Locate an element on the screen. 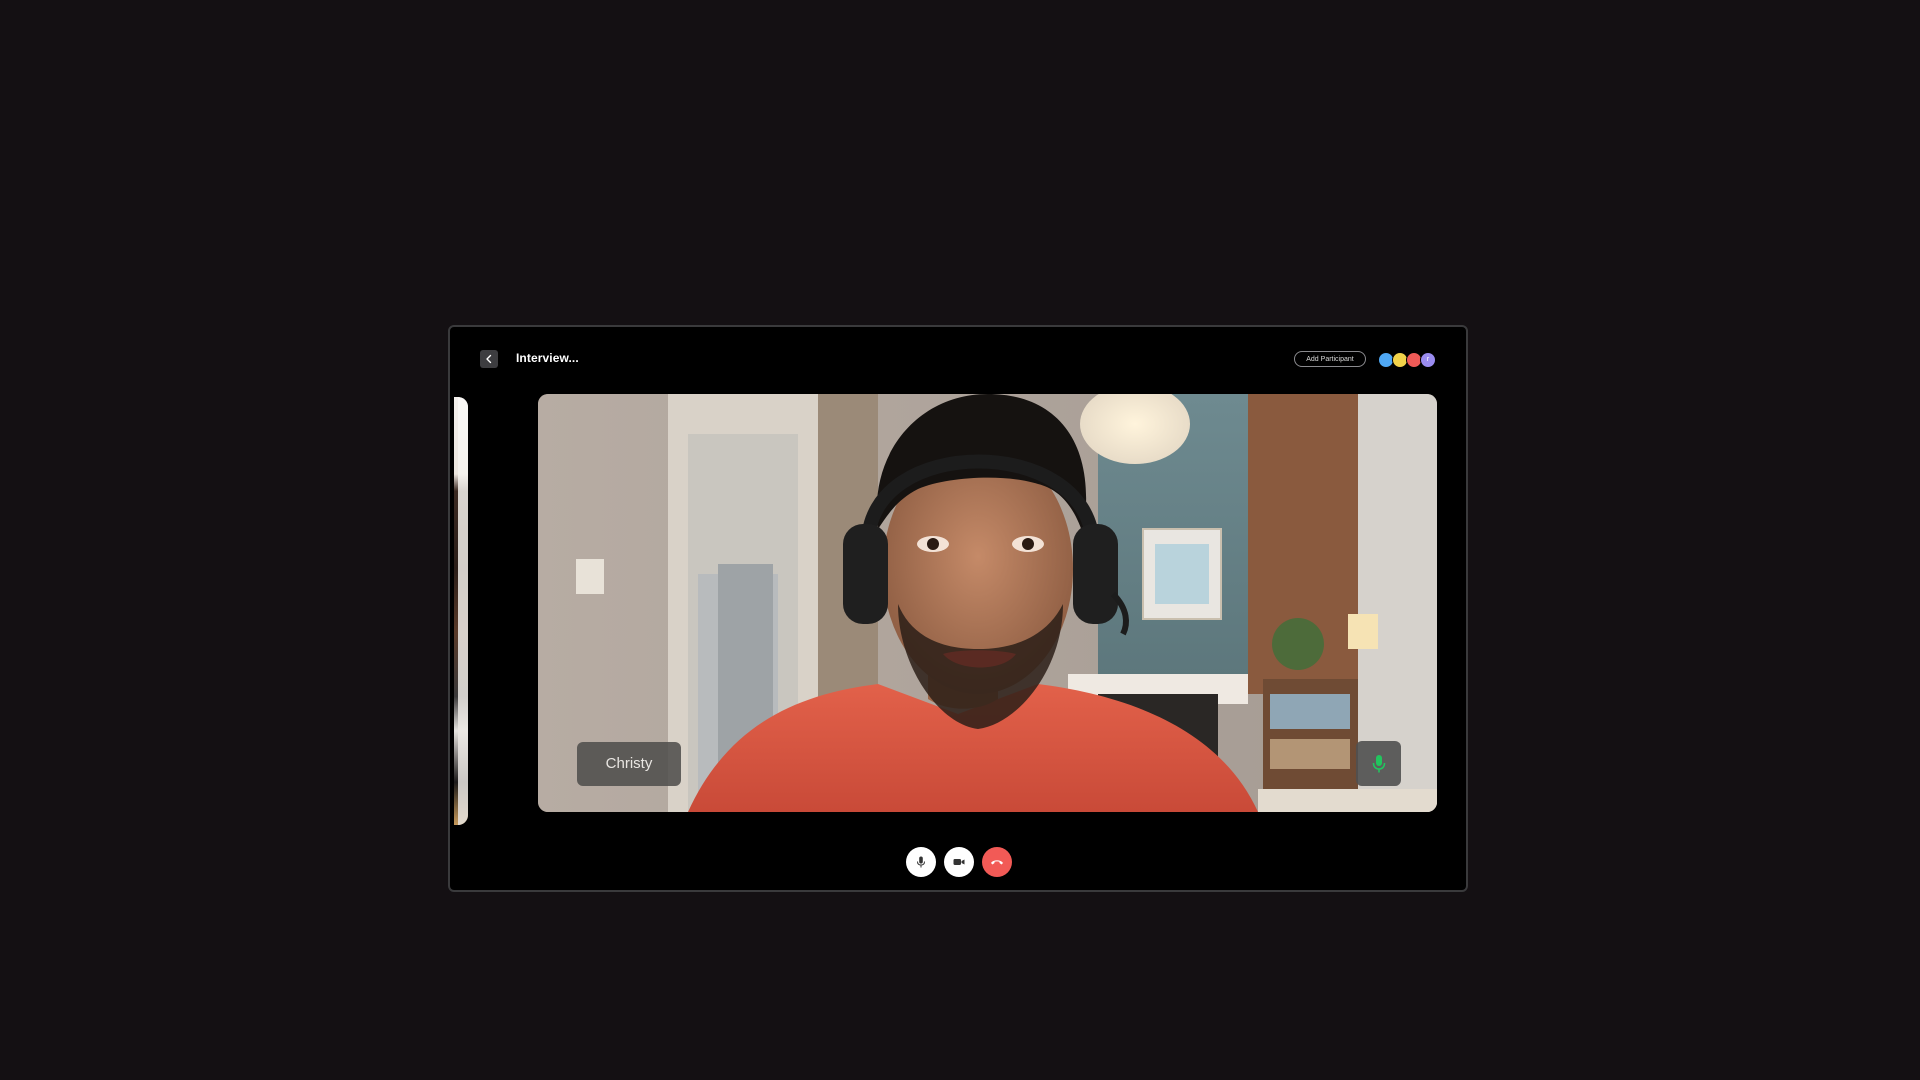 The width and height of the screenshot is (1920, 1080). camera-button is located at coordinates (959, 862).